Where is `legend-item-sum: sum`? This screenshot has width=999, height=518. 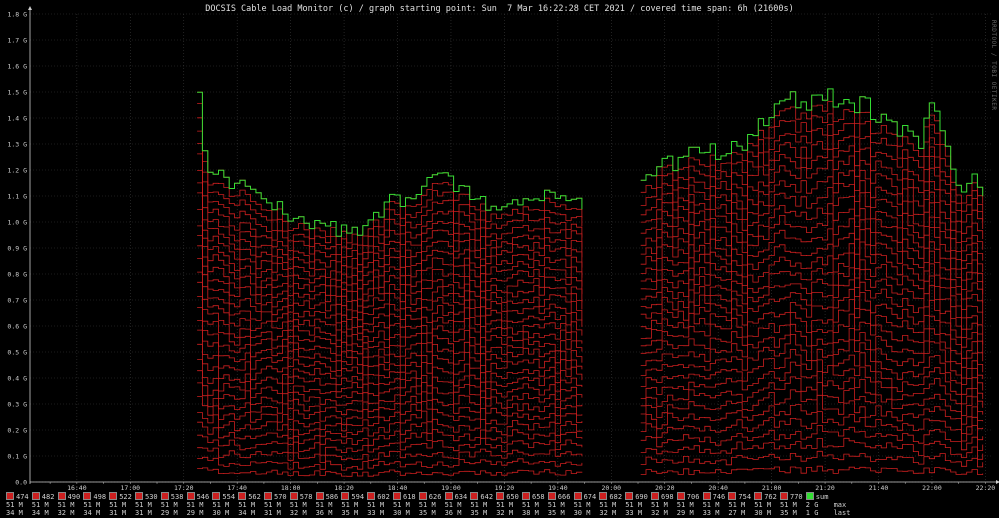 legend-item-sum: sum is located at coordinates (817, 496).